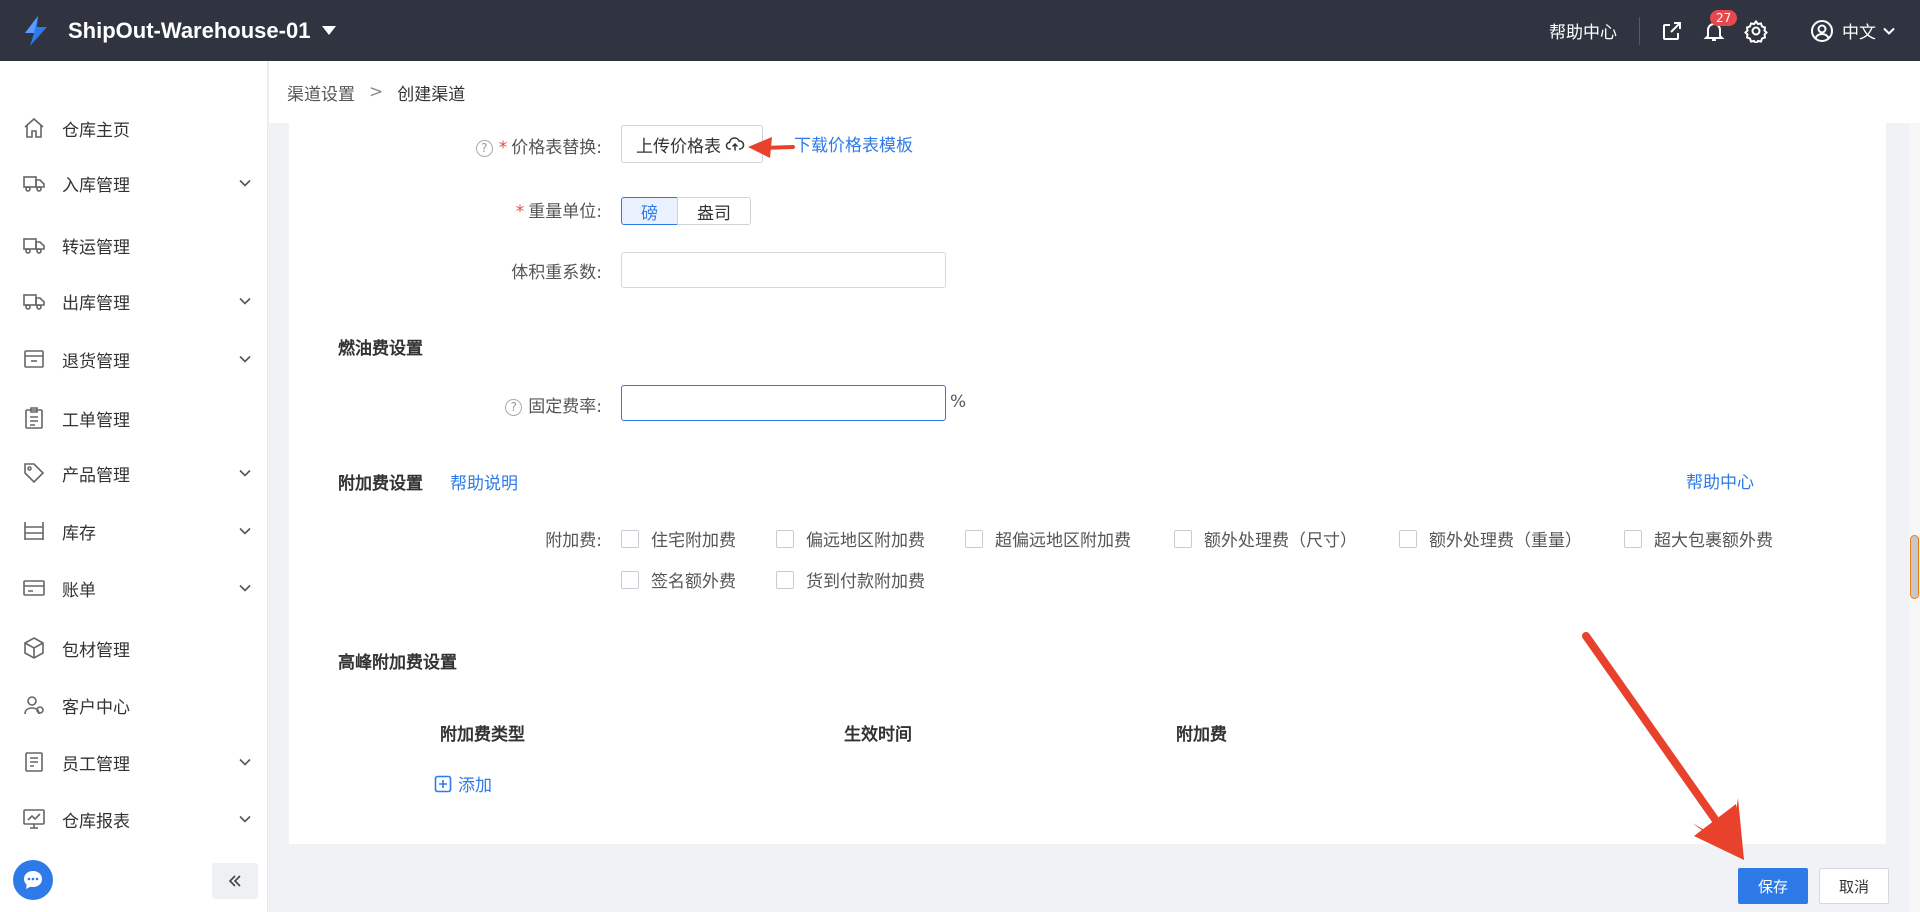 This screenshot has width=1920, height=912. What do you see at coordinates (134, 359) in the screenshot?
I see `sidebar-item-returns: 退货管理` at bounding box center [134, 359].